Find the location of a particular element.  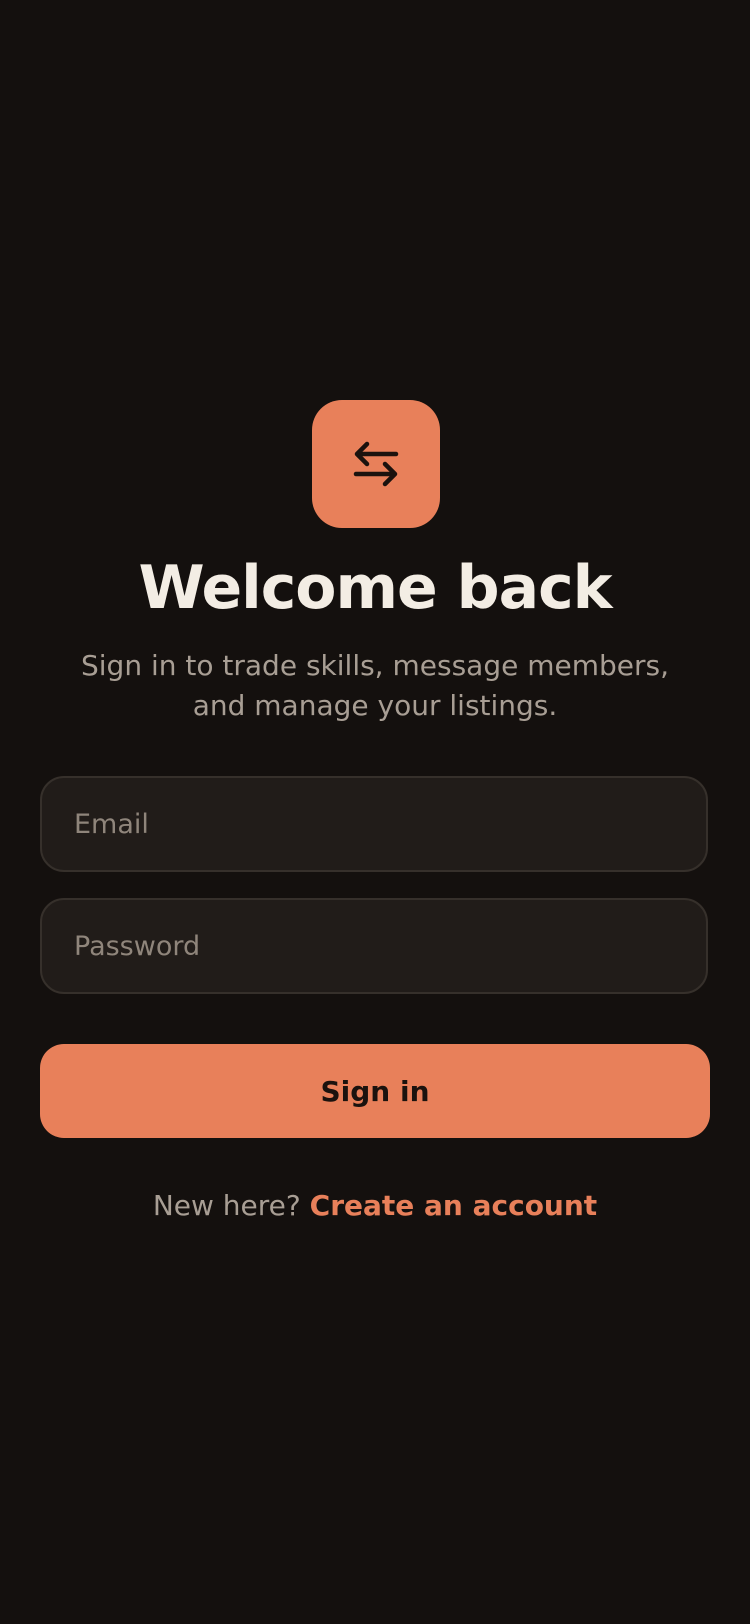

page-title: Welcome back is located at coordinates (375, 588).